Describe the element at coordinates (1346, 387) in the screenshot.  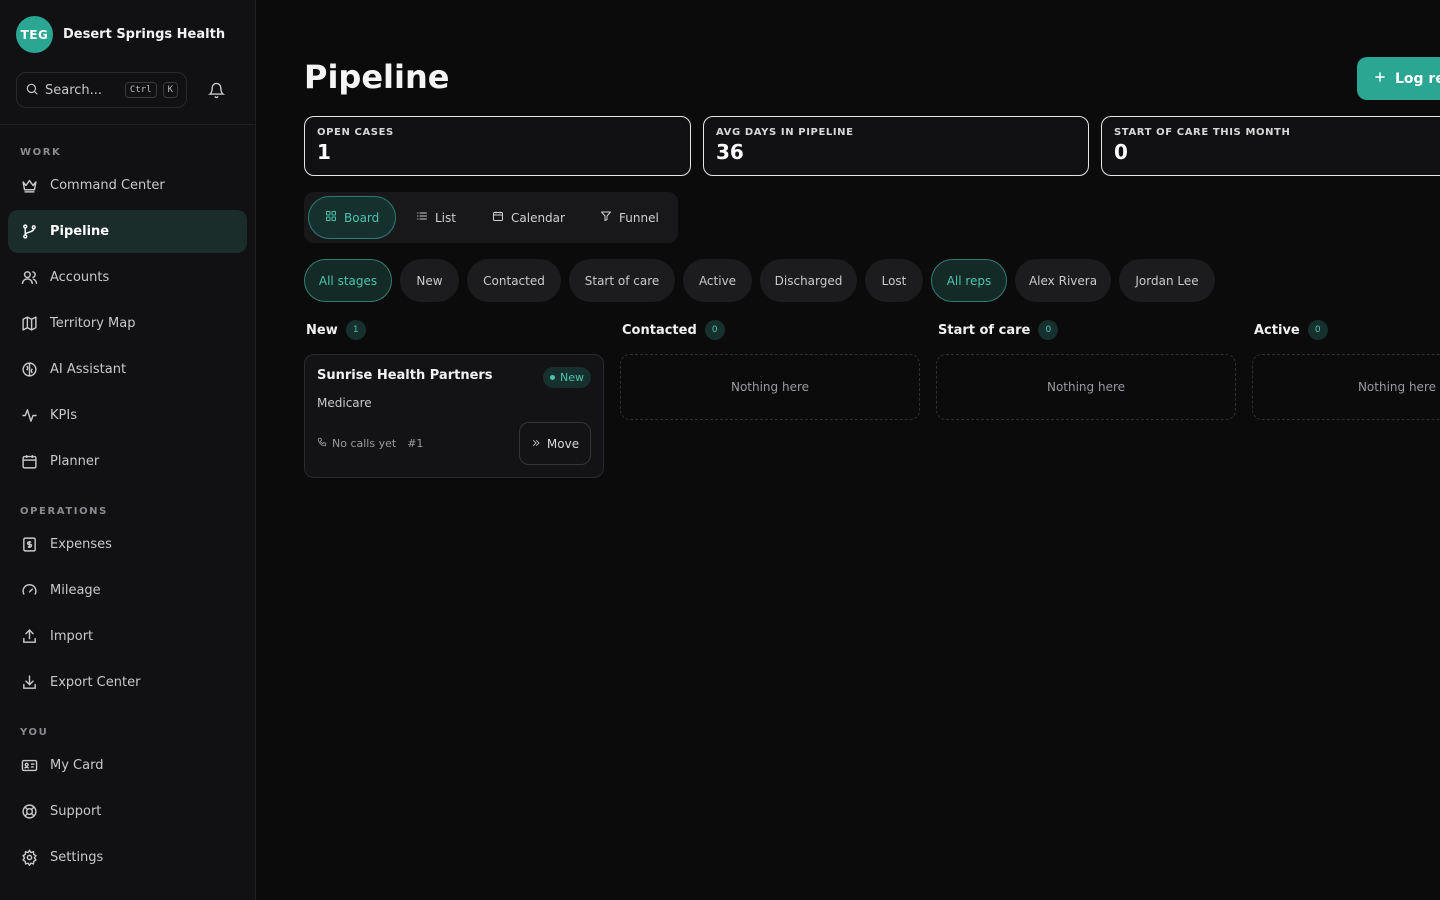
I see `empty-column-active: Nothing here` at that location.